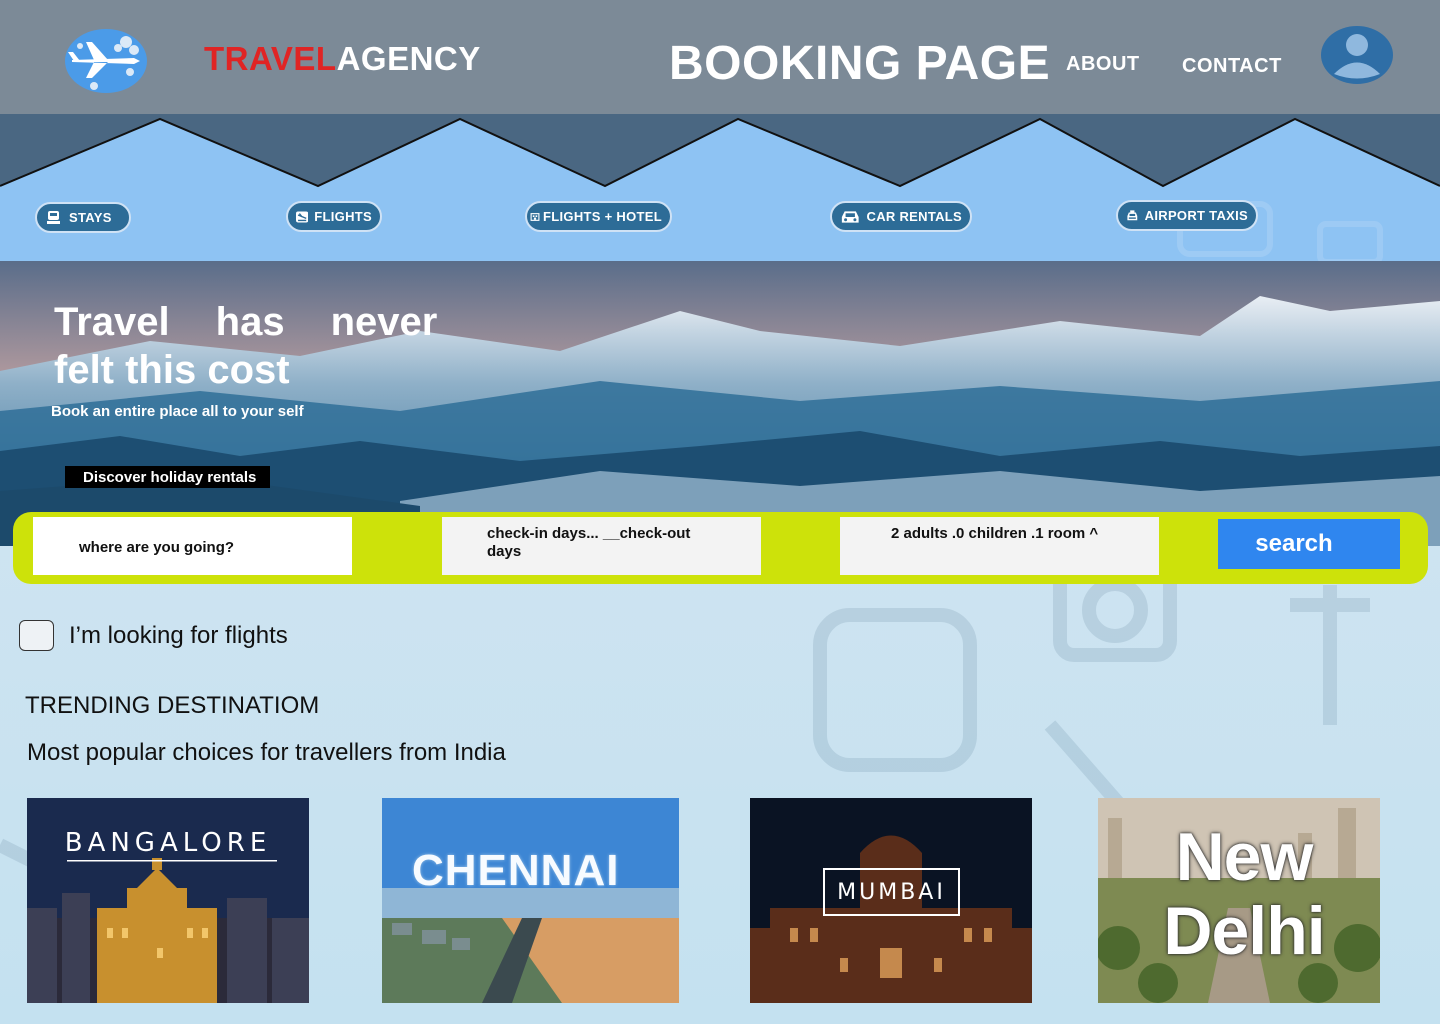  I want to click on user-avatar-icon, so click(1357, 55).